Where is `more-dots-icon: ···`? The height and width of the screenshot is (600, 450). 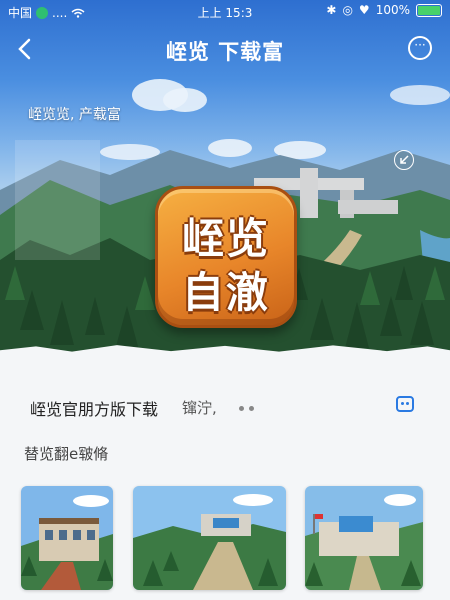 more-dots-icon: ··· is located at coordinates (420, 45).